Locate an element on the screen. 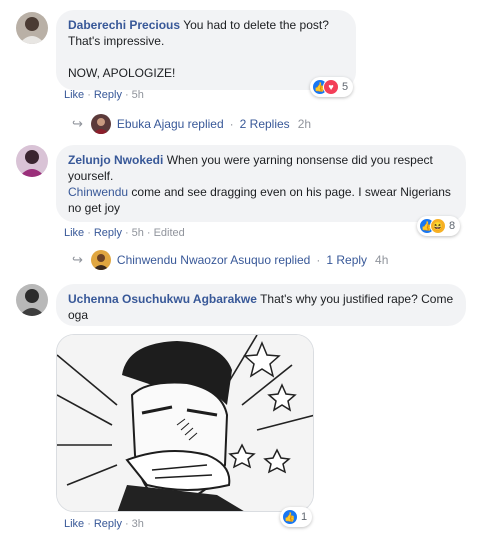  reactions-summary: 👍 😆 8 is located at coordinates (439, 226).